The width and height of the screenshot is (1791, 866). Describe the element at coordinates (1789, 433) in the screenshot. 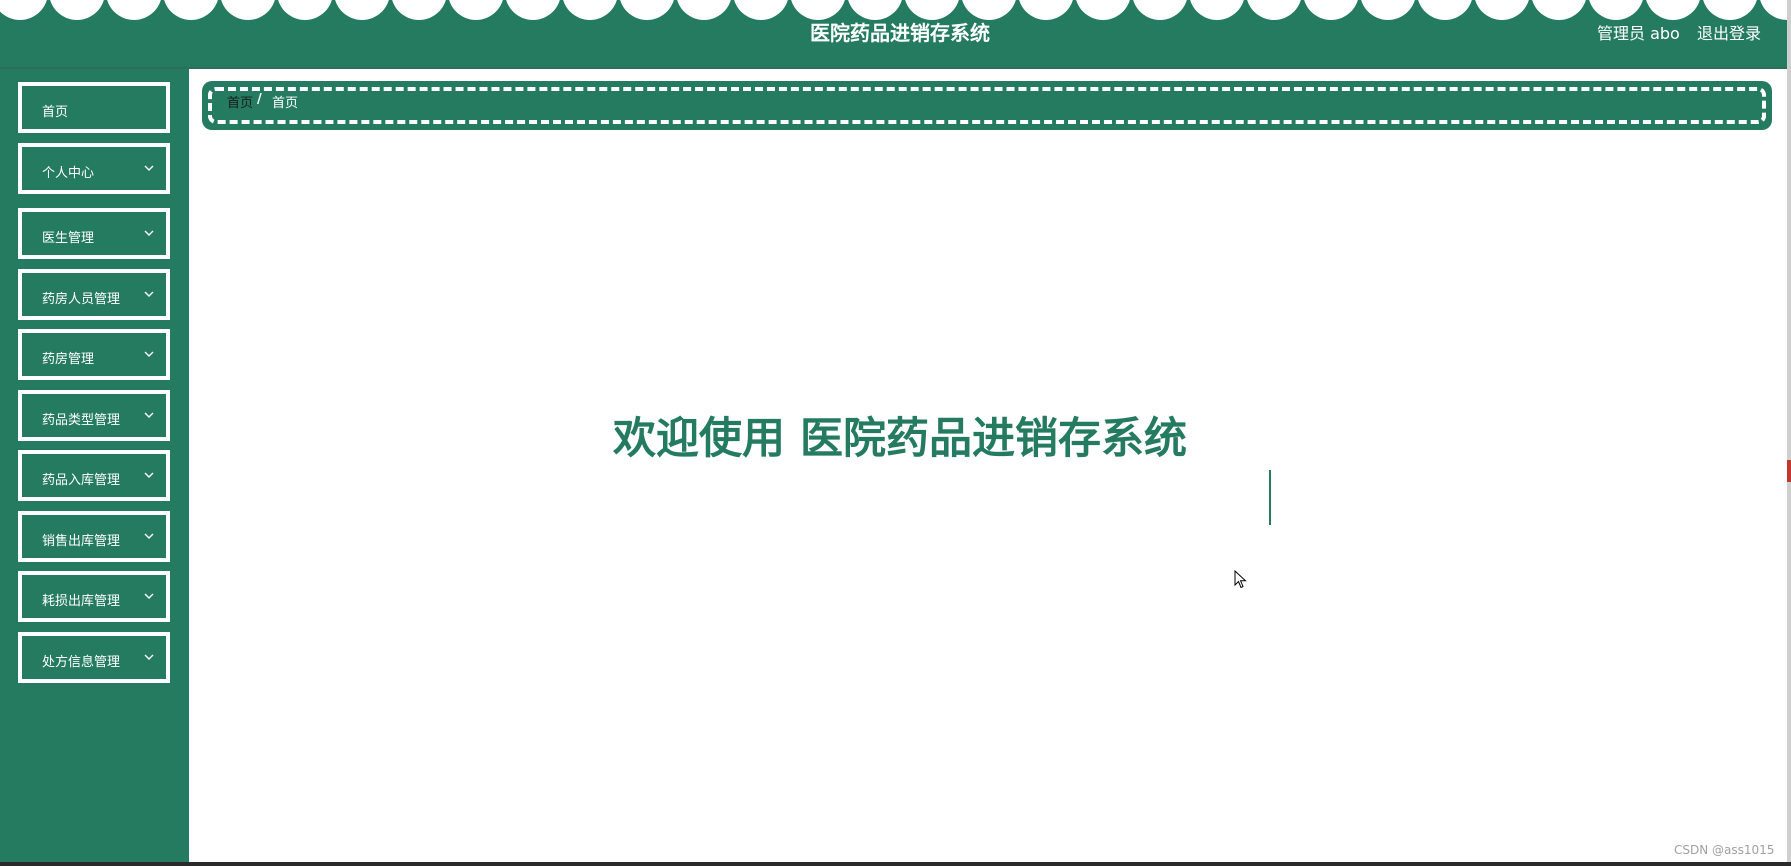

I see `window-right-edge` at that location.